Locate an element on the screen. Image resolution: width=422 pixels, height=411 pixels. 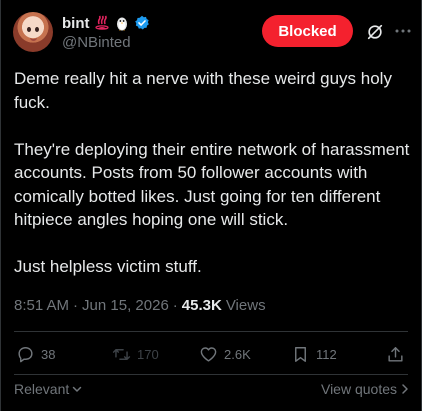
display-name: bint is located at coordinates (76, 23).